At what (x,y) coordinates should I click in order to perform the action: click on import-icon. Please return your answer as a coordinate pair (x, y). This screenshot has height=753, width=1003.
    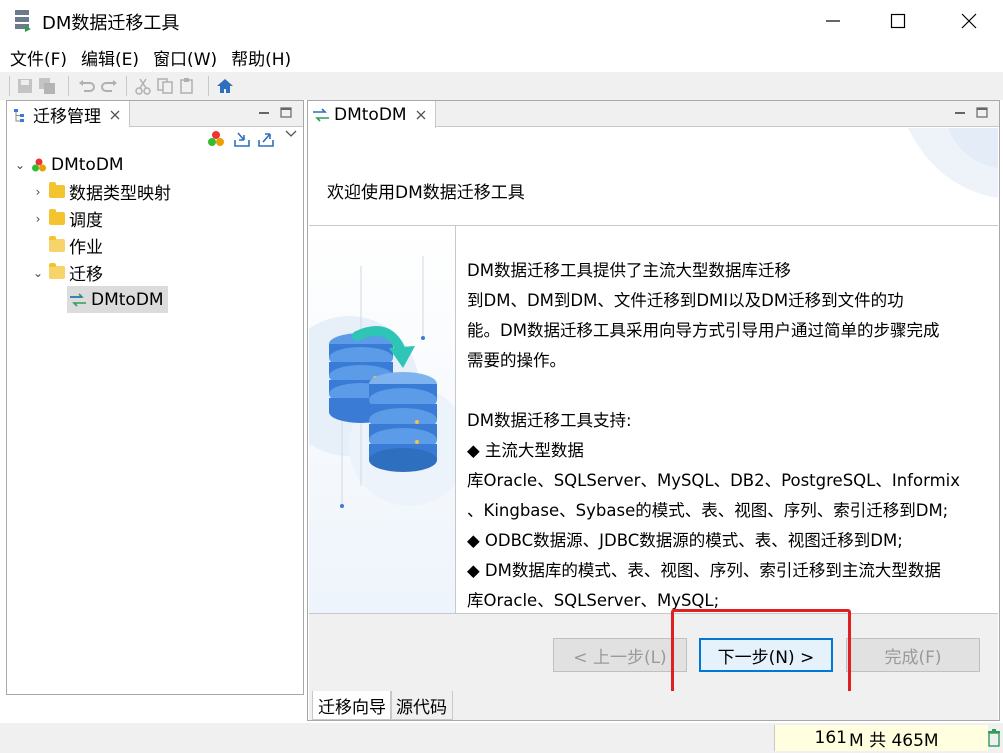
    Looking at the image, I should click on (242, 139).